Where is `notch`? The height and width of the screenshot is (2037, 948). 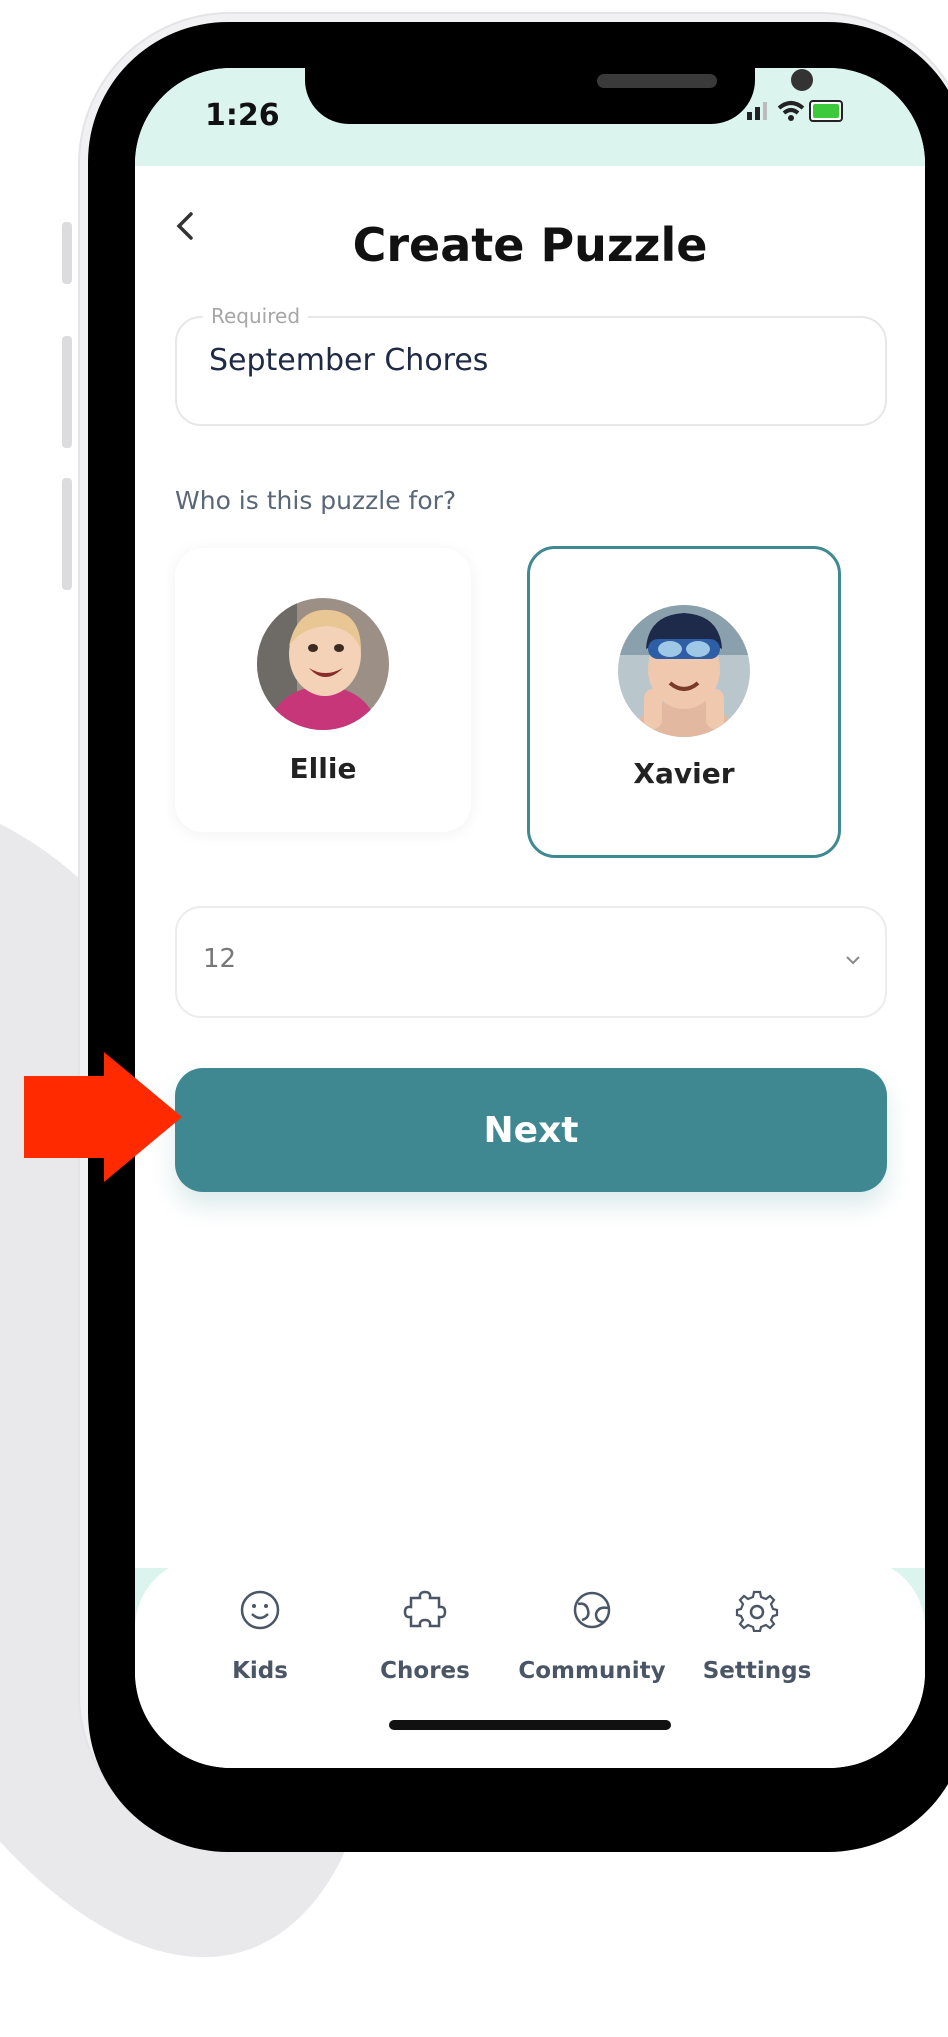 notch is located at coordinates (559, 96).